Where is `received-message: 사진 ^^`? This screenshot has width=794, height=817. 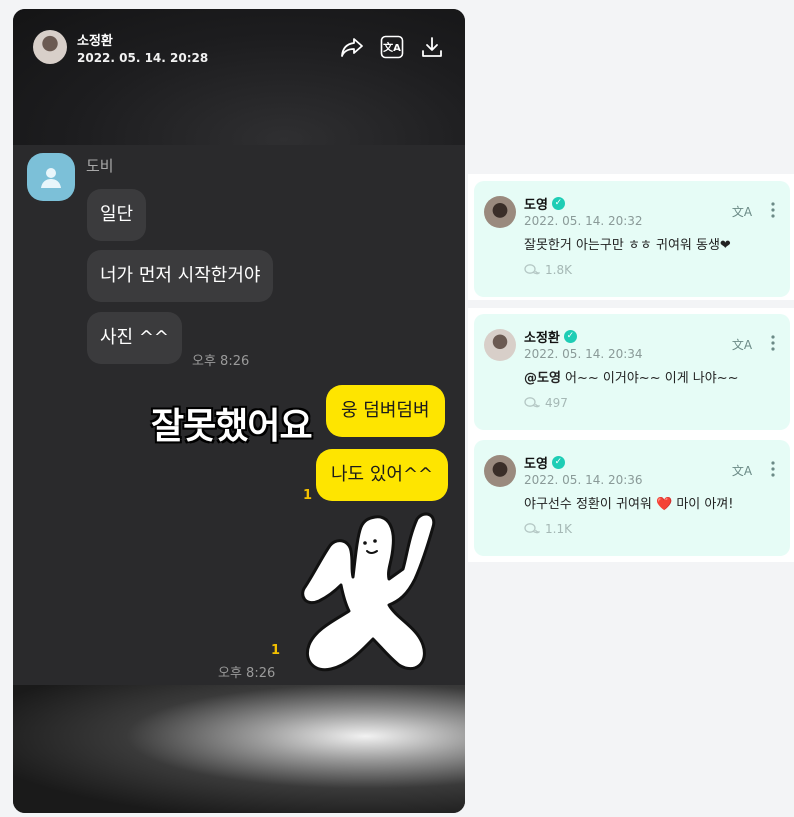 received-message: 사진 ^^ is located at coordinates (135, 338).